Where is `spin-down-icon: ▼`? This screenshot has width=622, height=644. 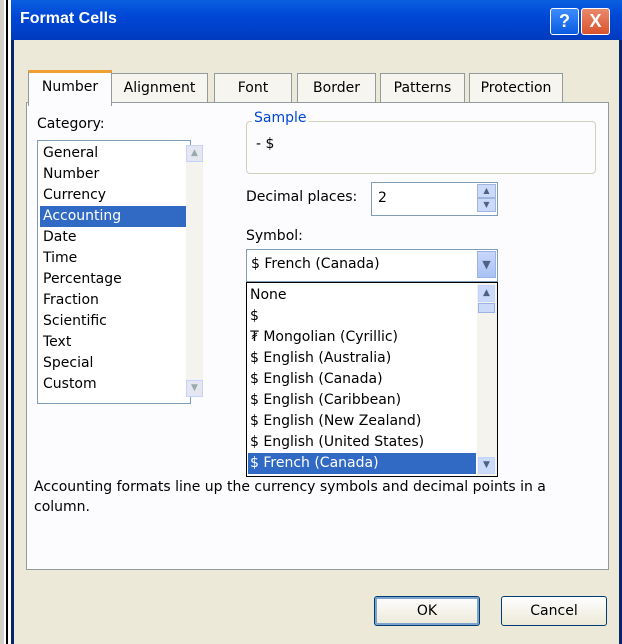 spin-down-icon: ▼ is located at coordinates (486, 205).